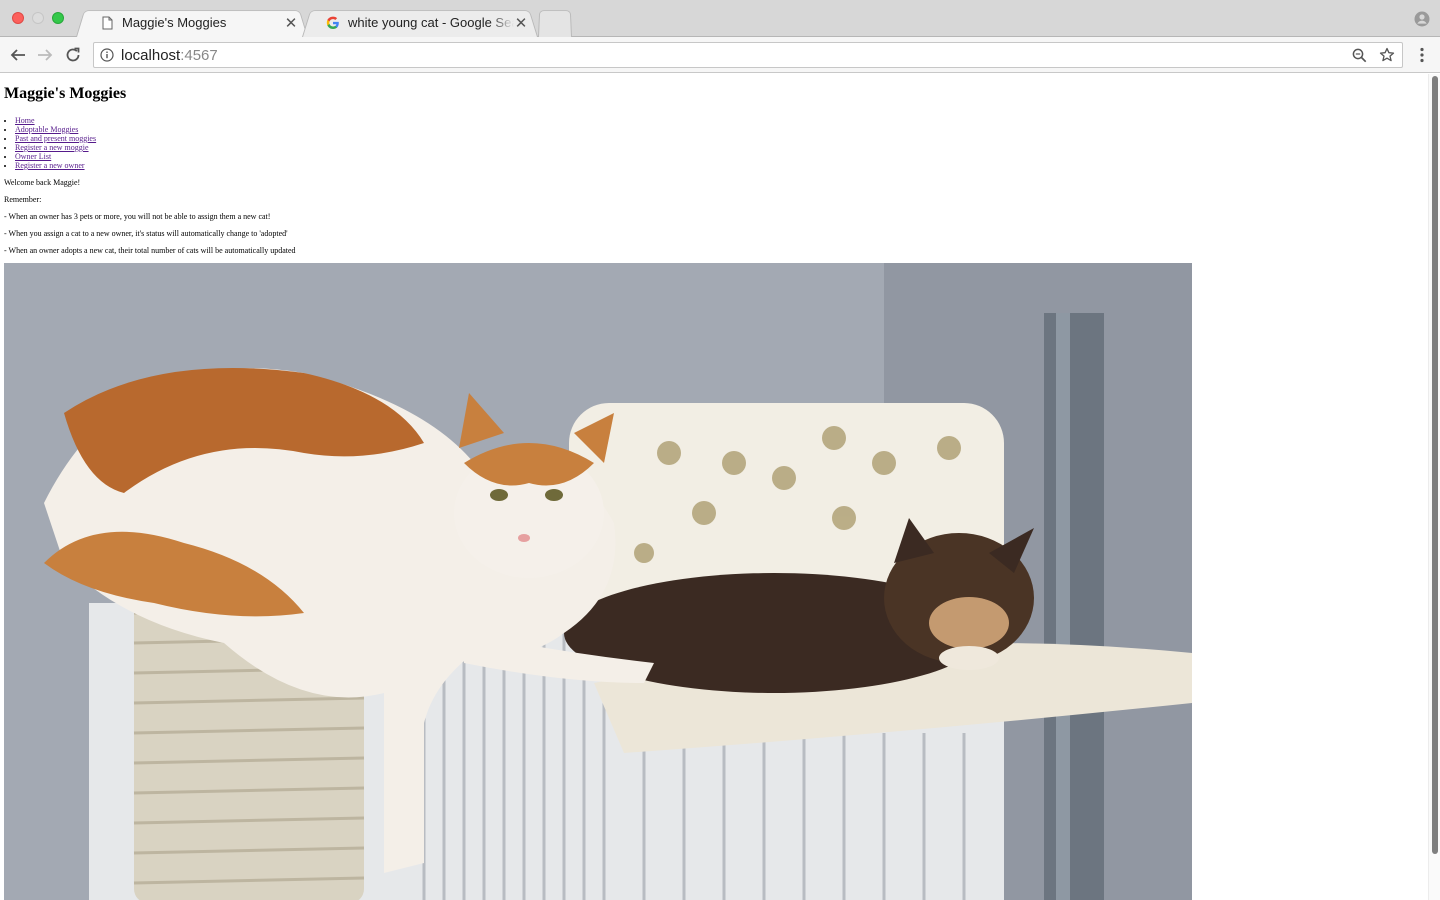  What do you see at coordinates (1422, 19) in the screenshot?
I see `profile-icon` at bounding box center [1422, 19].